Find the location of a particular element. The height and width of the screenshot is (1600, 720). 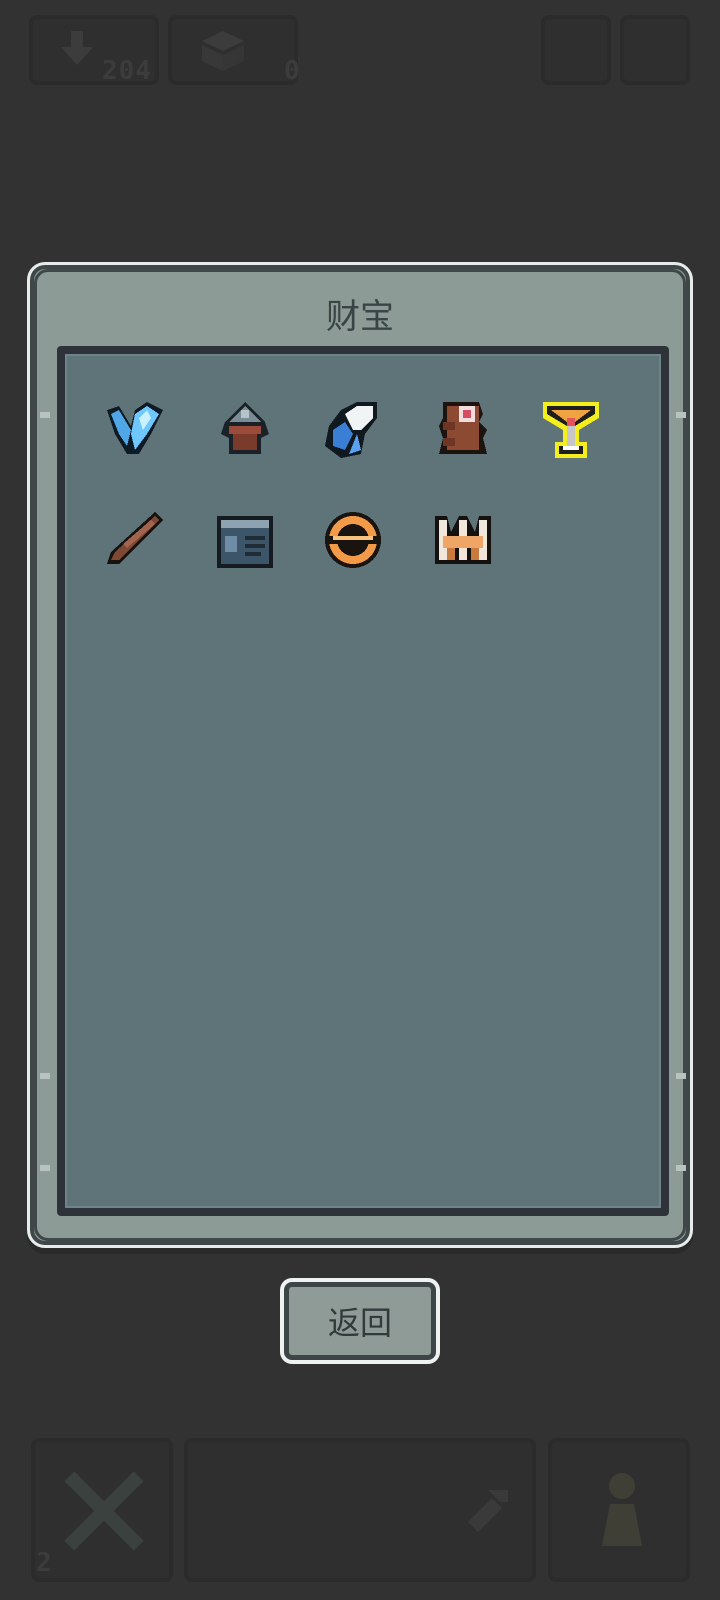

treasure-slot-brown-stick is located at coordinates (135, 540).